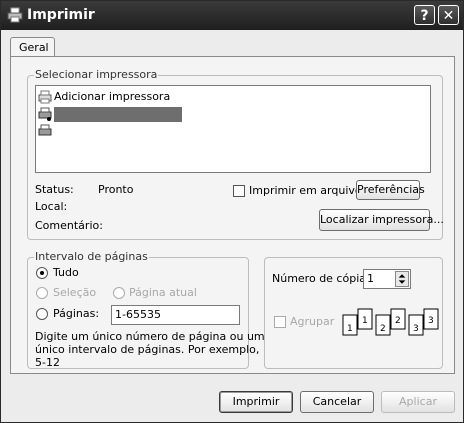 The image size is (464, 423). Describe the element at coordinates (402, 282) in the screenshot. I see `chevron-down-icon` at that location.